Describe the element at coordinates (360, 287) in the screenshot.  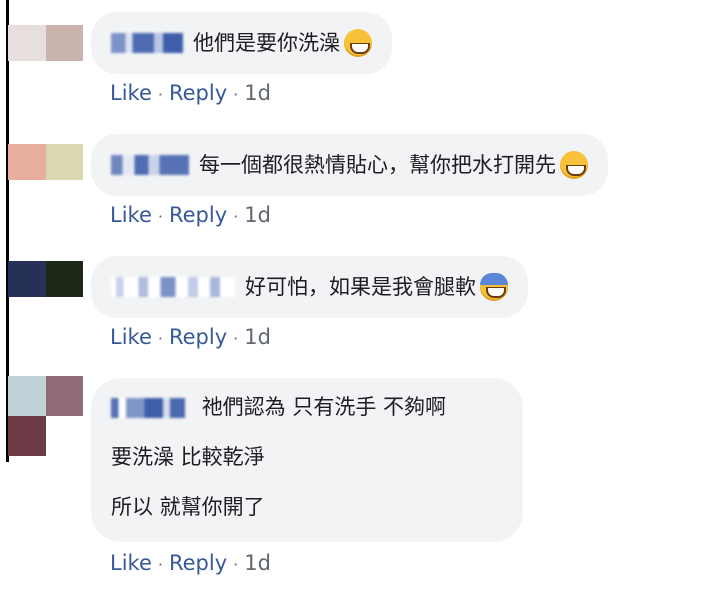
I see `comment-text: 好可怕，如果是我會腿軟` at that location.